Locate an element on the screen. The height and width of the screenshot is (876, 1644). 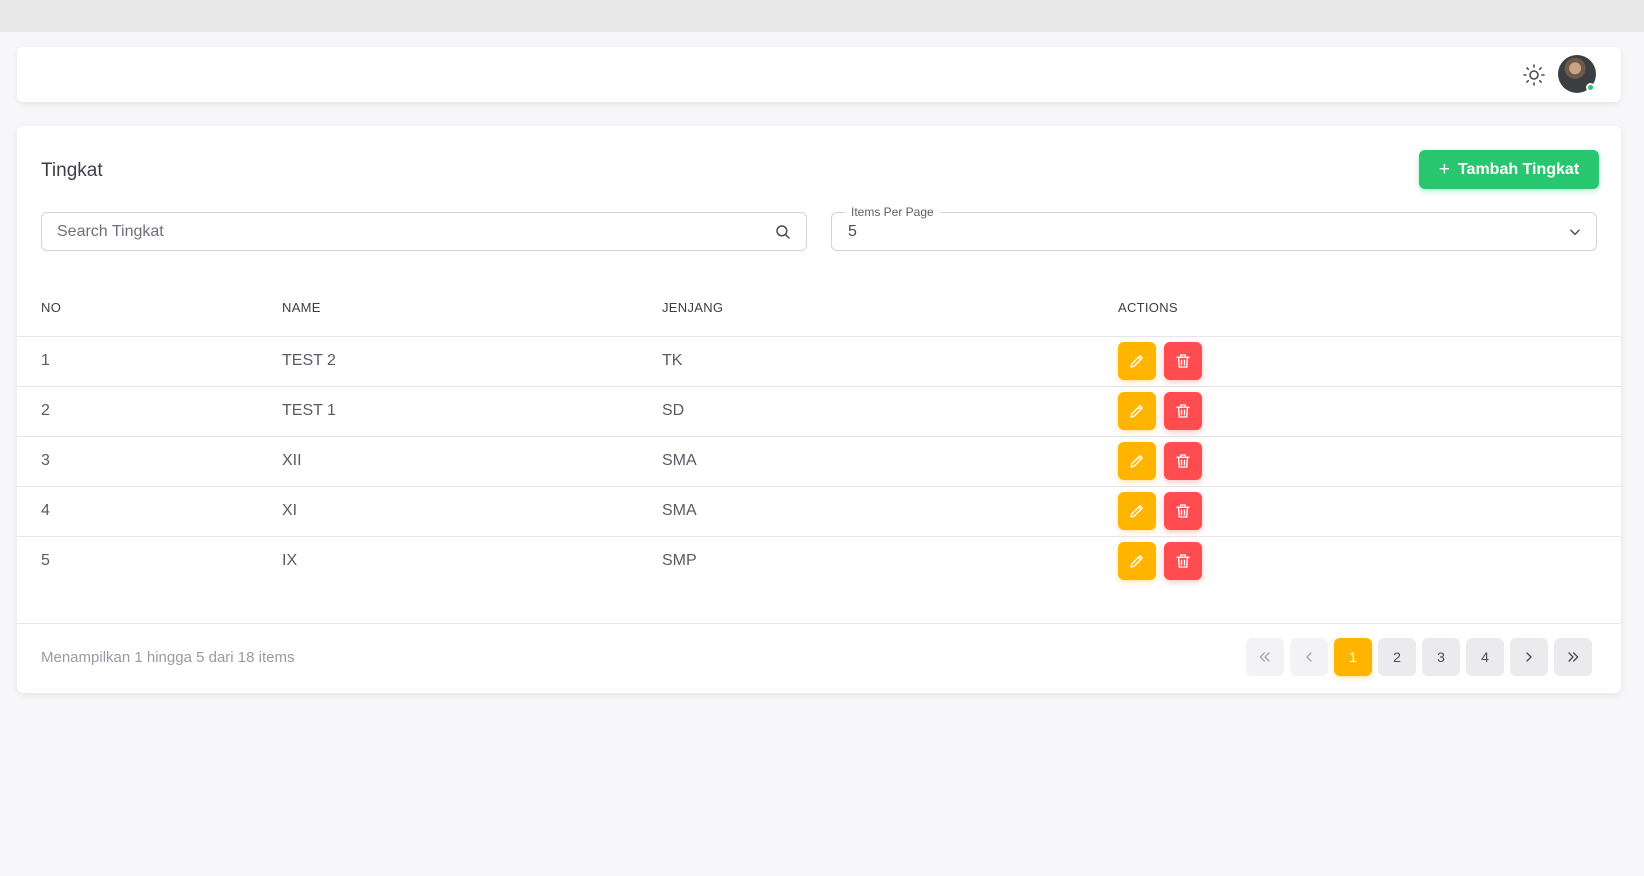
chevrons-left-icon is located at coordinates (1264, 657).